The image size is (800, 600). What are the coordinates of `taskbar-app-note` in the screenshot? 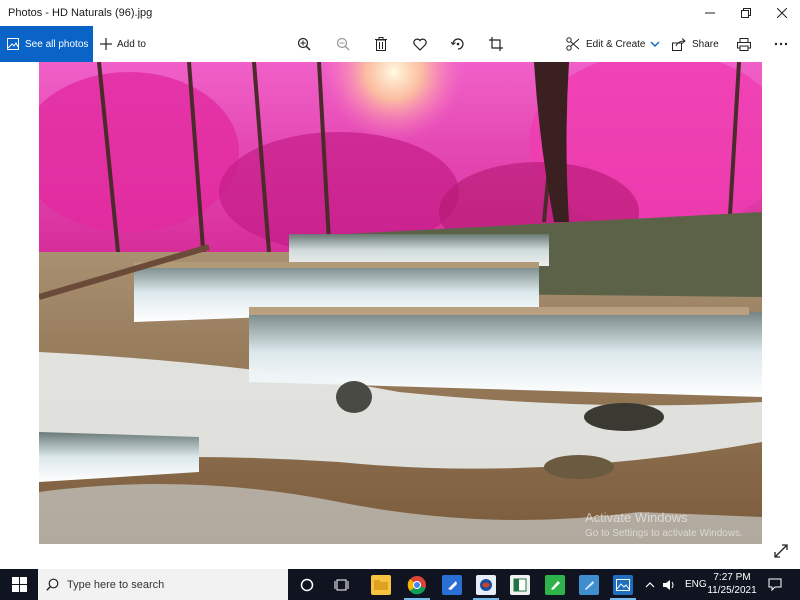 It's located at (589, 584).